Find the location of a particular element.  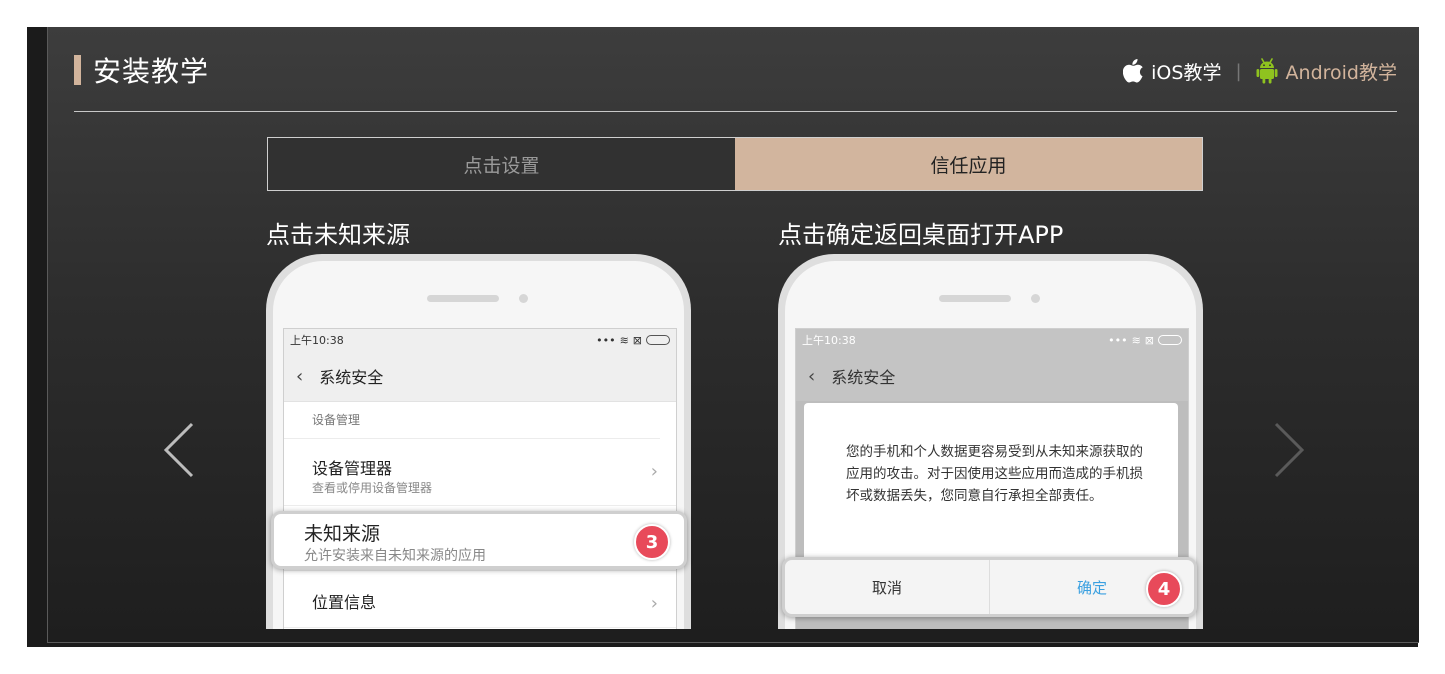

ios-tutorial-label: iOS教学 is located at coordinates (1186, 72).